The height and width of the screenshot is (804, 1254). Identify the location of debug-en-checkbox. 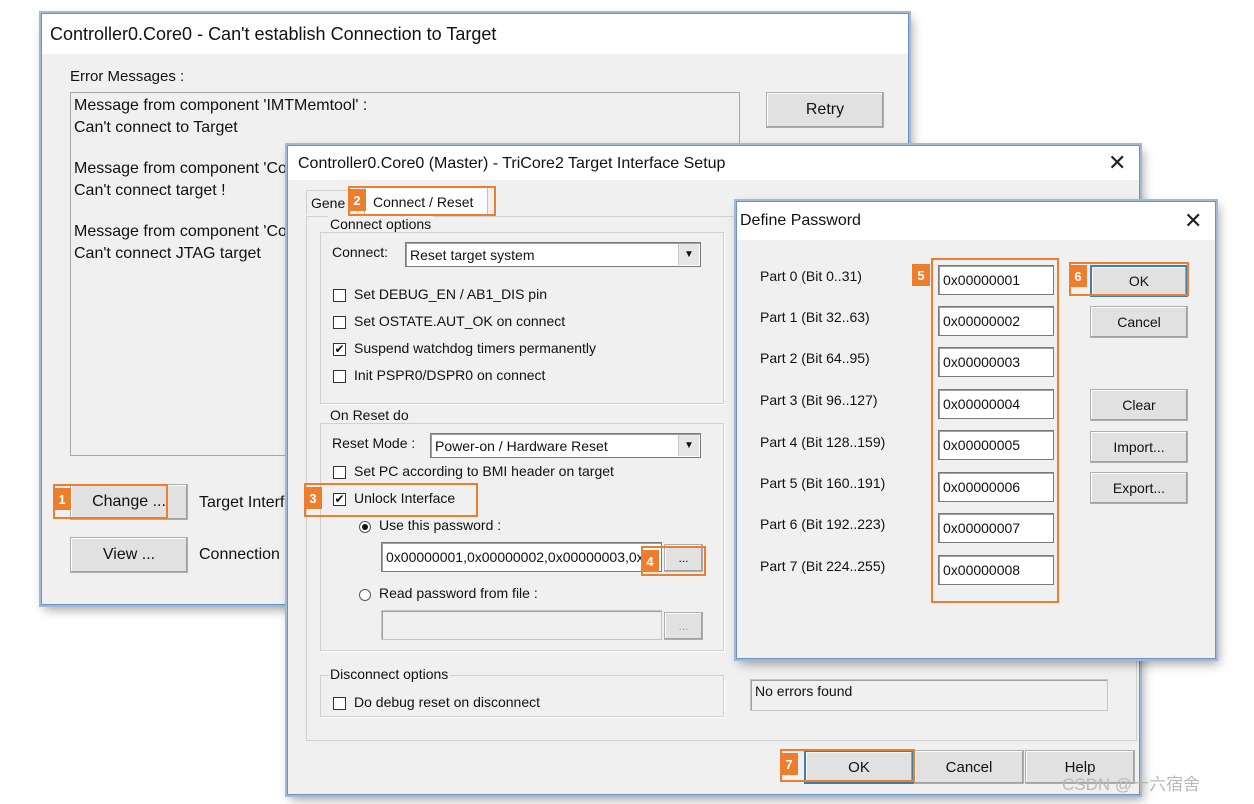
(339, 295).